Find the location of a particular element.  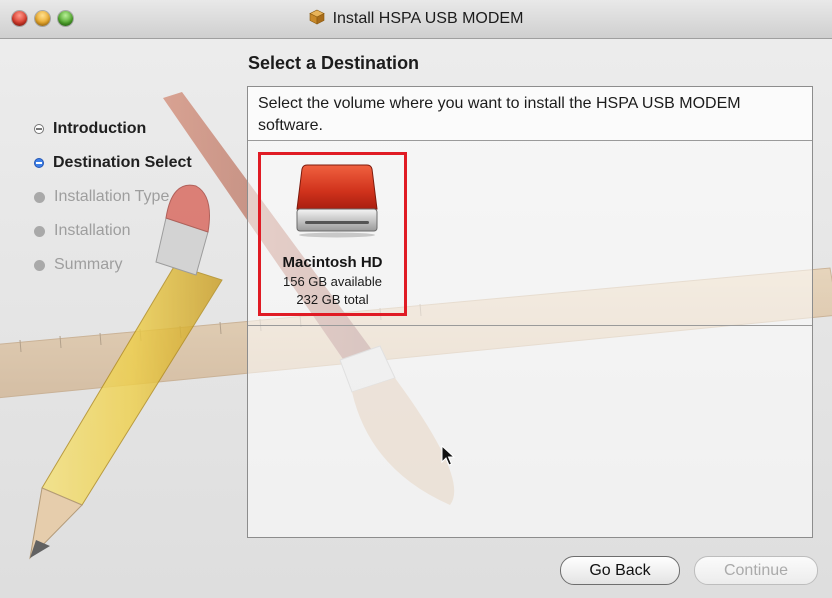

step-introduction: Introduction is located at coordinates (132, 135).